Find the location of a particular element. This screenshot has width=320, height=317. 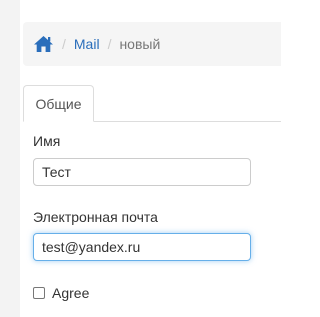

breadcrumb: / Mail / новый is located at coordinates (152, 44).